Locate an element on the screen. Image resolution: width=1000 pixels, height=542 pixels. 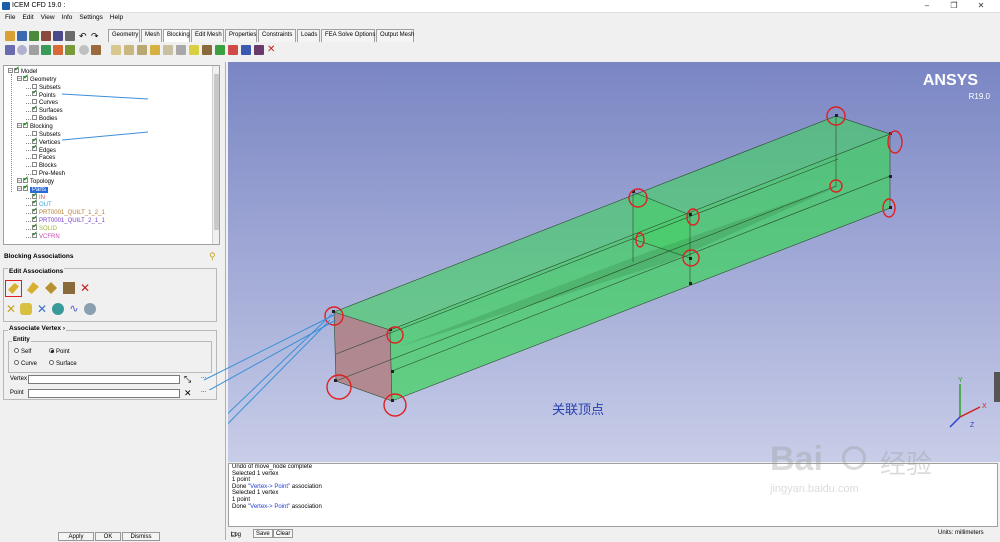
fit-window-icon is located at coordinates (10, 50).